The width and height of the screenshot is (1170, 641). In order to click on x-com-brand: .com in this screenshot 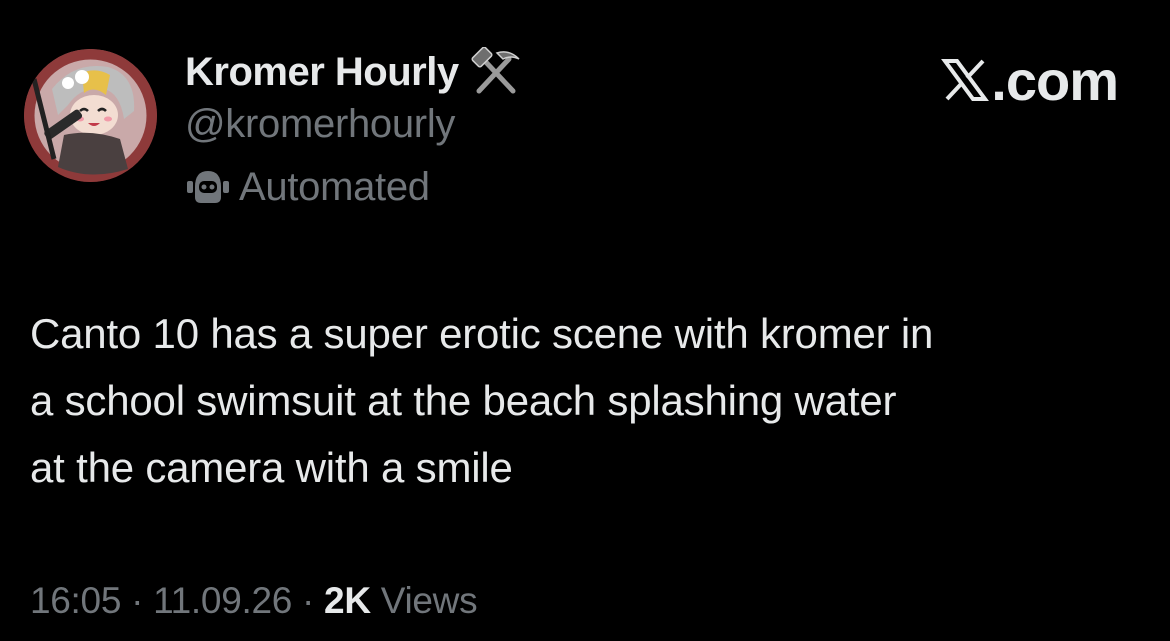, I will do `click(1030, 80)`.